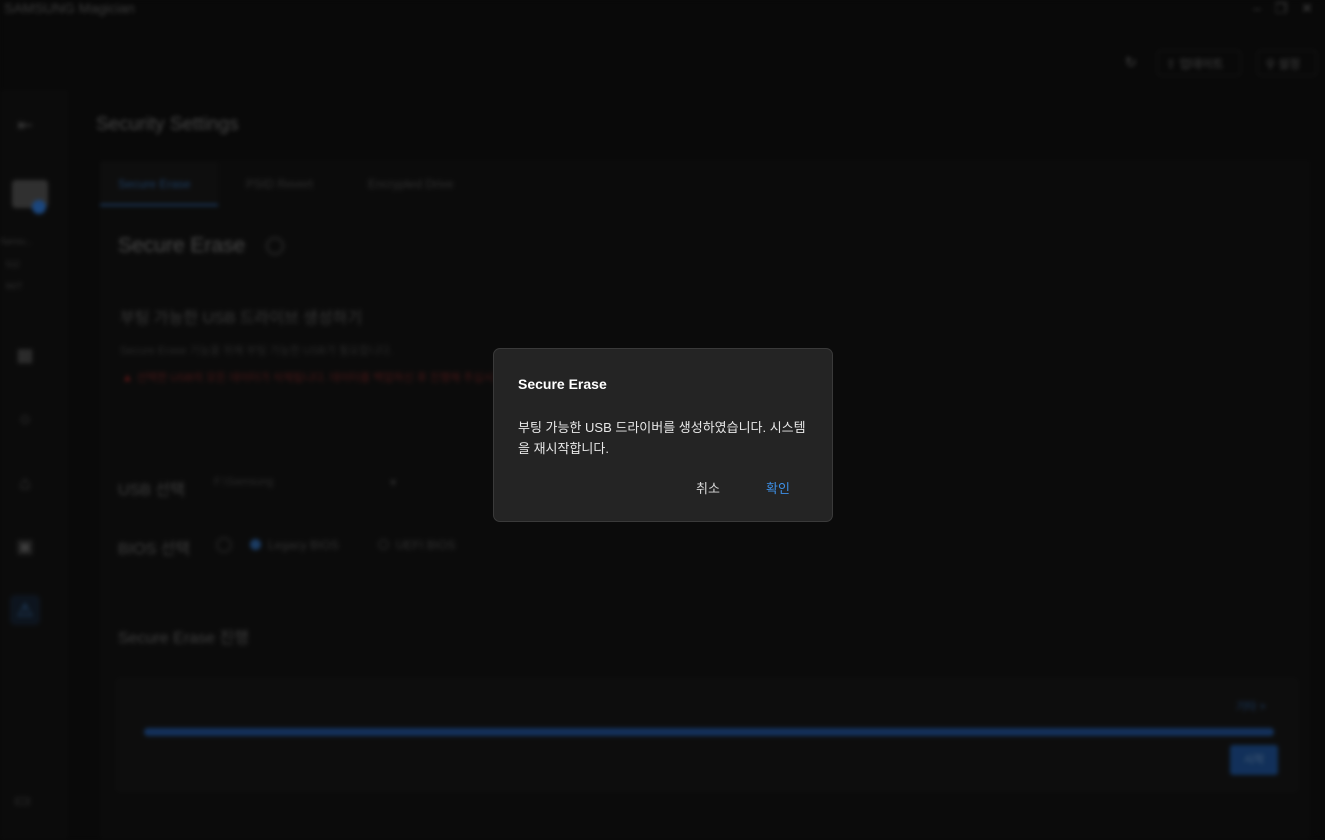 Image resolution: width=1325 pixels, height=840 pixels. Describe the element at coordinates (778, 489) in the screenshot. I see `confirm-button: 확인` at that location.